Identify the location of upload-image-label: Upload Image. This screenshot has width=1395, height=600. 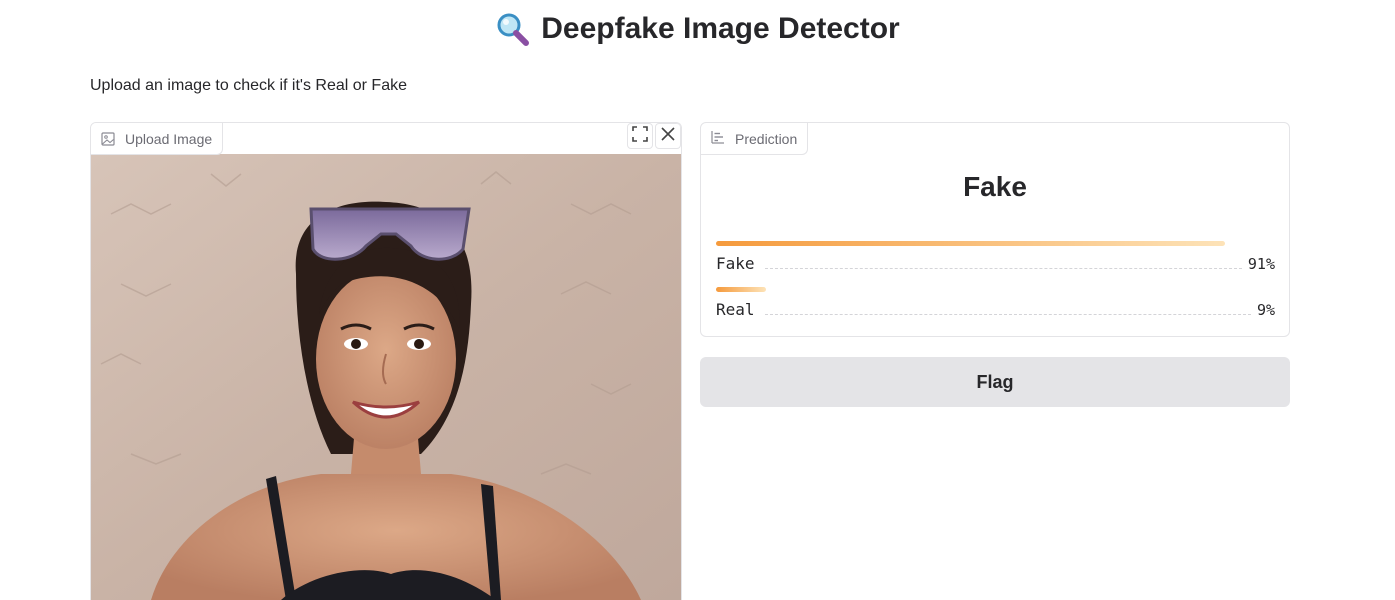
(157, 139).